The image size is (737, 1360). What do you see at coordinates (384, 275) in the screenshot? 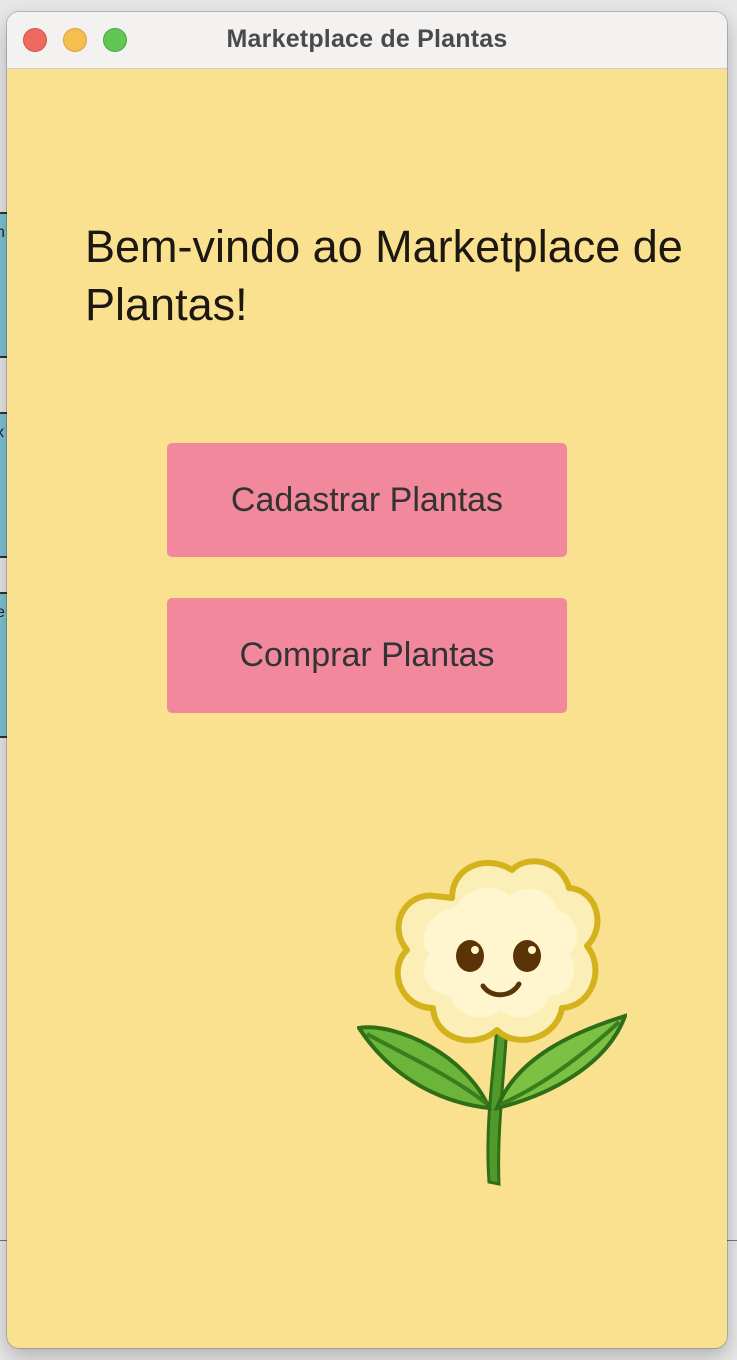
I see `welcome-heading: Bem-vindo ao Marketplace de Plantas!` at bounding box center [384, 275].